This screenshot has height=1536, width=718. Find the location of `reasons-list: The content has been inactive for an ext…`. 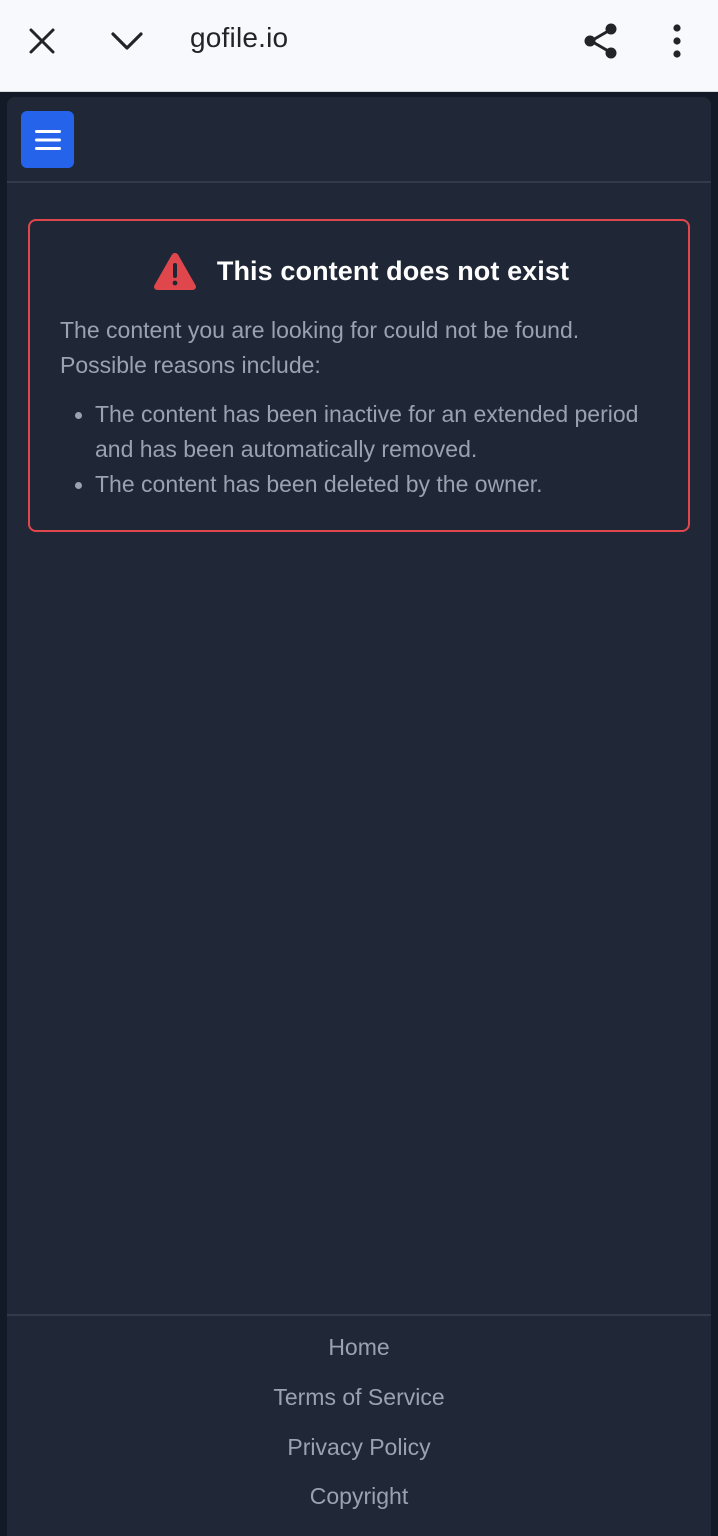

reasons-list: The content has been inactive for an ext… is located at coordinates (365, 449).